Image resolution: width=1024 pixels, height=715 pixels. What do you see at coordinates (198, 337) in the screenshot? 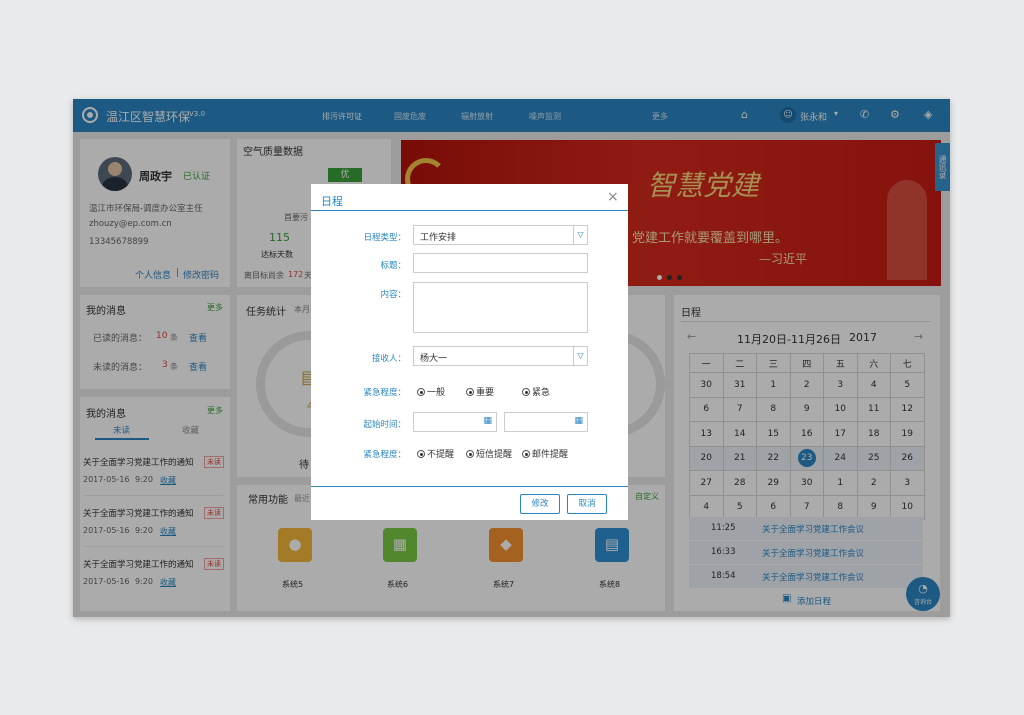
I see `view-read-link: 查看` at bounding box center [198, 337].